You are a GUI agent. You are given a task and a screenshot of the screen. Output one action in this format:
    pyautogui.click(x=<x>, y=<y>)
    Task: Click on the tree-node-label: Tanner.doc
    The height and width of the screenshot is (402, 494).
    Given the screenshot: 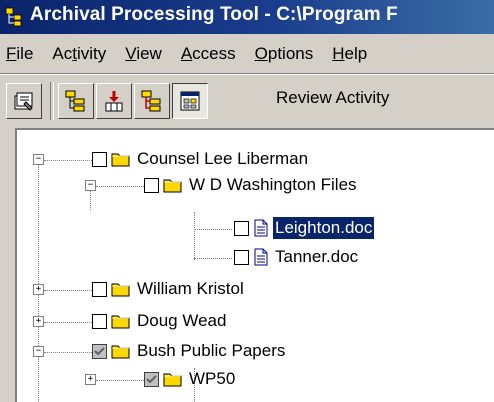 What is the action you would take?
    pyautogui.click(x=316, y=257)
    